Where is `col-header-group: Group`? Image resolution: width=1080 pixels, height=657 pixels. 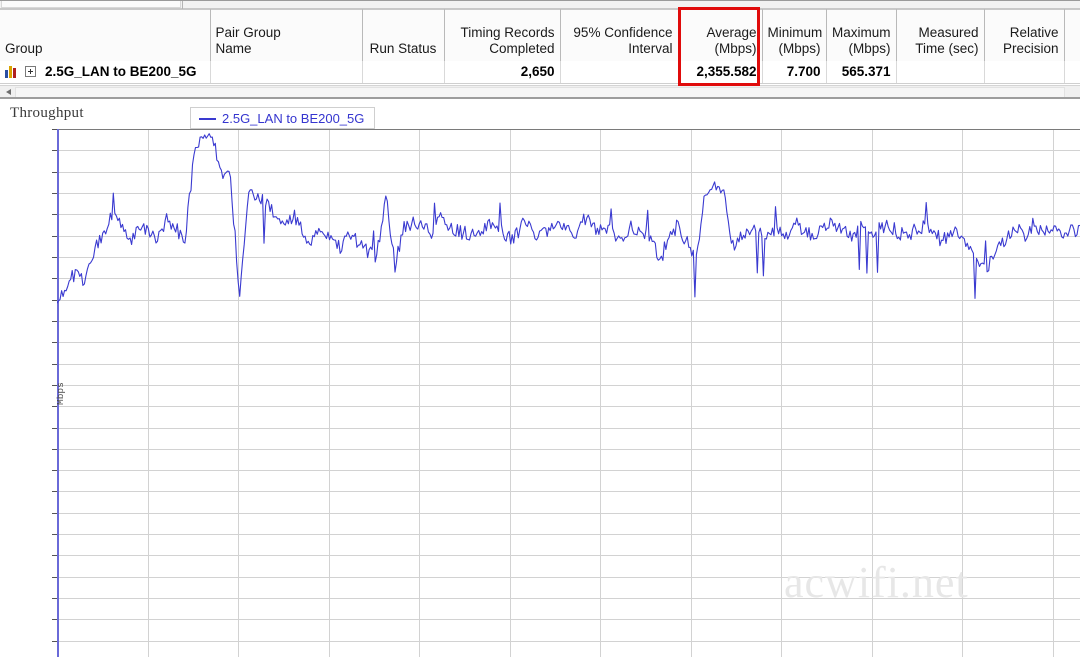 col-header-group: Group is located at coordinates (105, 35).